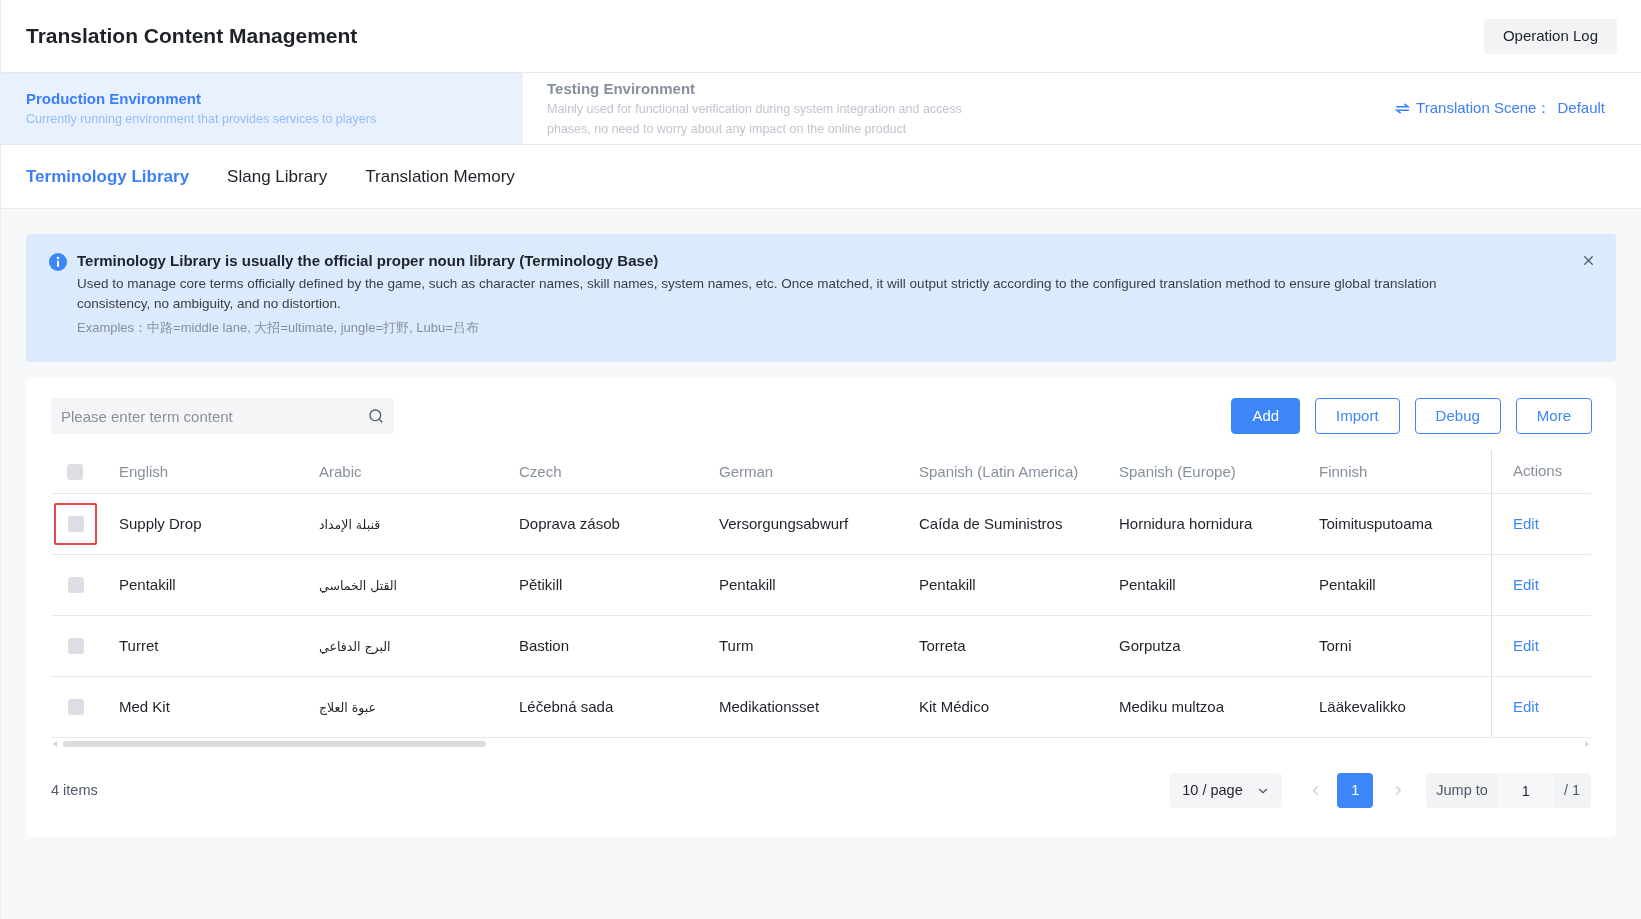  I want to click on left-triangle-icon, so click(55, 744).